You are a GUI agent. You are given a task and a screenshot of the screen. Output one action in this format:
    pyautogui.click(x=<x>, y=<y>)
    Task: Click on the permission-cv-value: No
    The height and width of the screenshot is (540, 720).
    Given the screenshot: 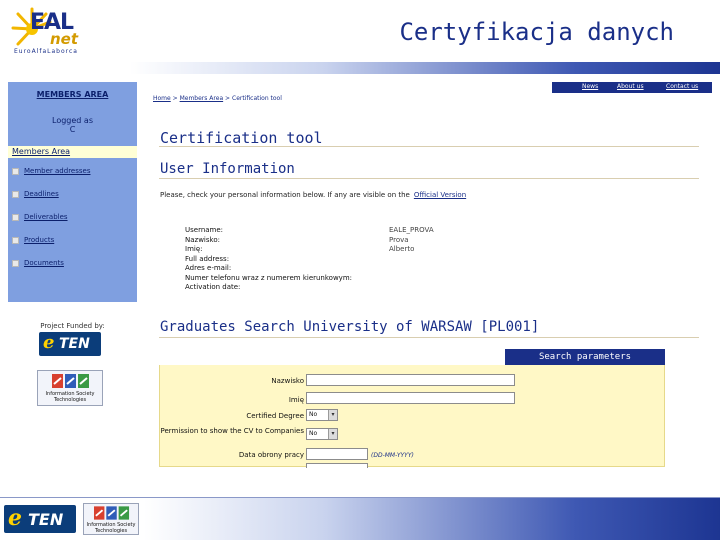 What is the action you would take?
    pyautogui.click(x=313, y=433)
    